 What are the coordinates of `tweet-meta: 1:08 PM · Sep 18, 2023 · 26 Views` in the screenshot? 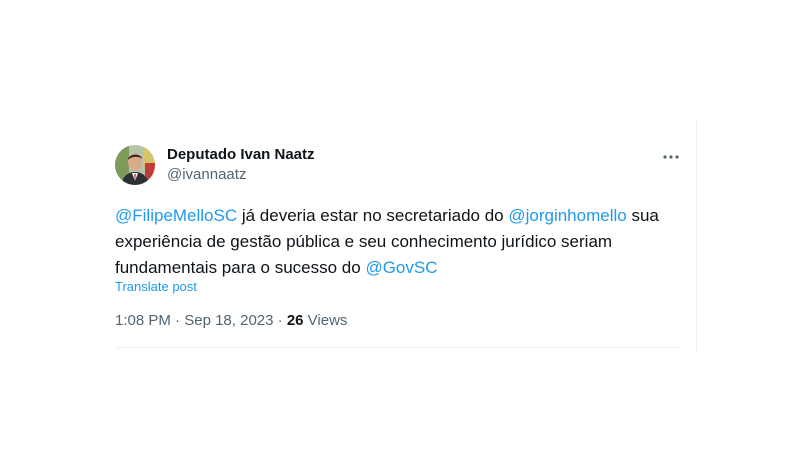 It's located at (231, 320).